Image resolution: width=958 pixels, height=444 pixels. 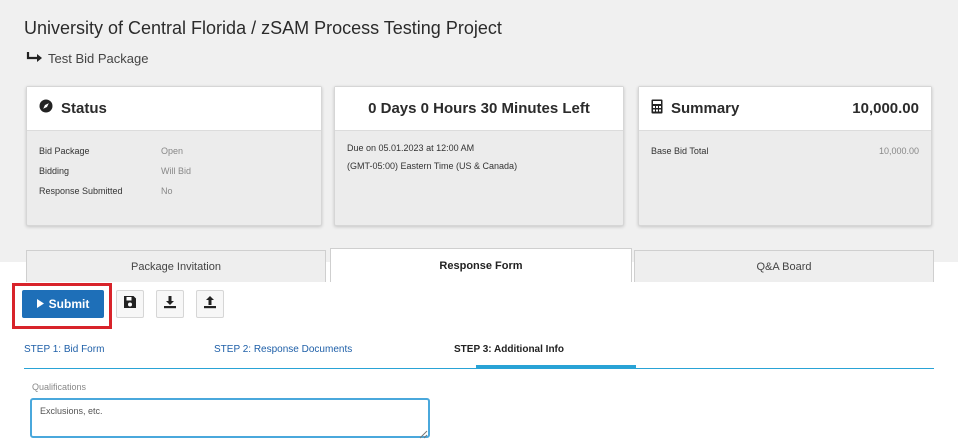 What do you see at coordinates (411, 148) in the screenshot?
I see `due-date: Due on 05.01.2023 at 12:00 AM` at bounding box center [411, 148].